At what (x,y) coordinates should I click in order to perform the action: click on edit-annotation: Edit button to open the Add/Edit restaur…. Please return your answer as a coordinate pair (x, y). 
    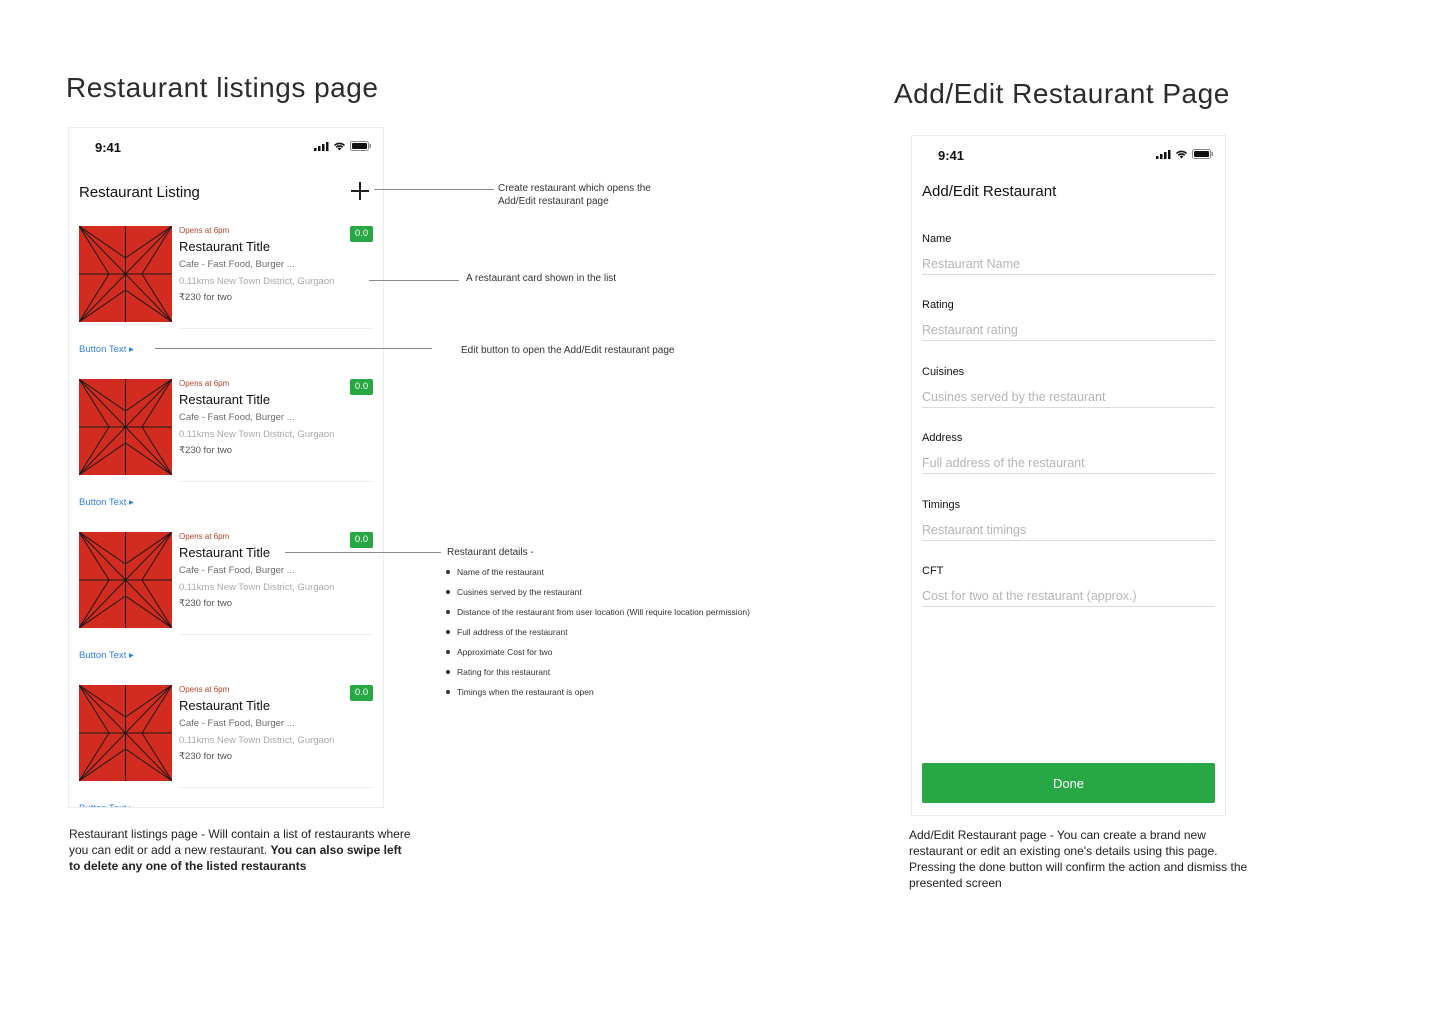
    Looking at the image, I should click on (568, 350).